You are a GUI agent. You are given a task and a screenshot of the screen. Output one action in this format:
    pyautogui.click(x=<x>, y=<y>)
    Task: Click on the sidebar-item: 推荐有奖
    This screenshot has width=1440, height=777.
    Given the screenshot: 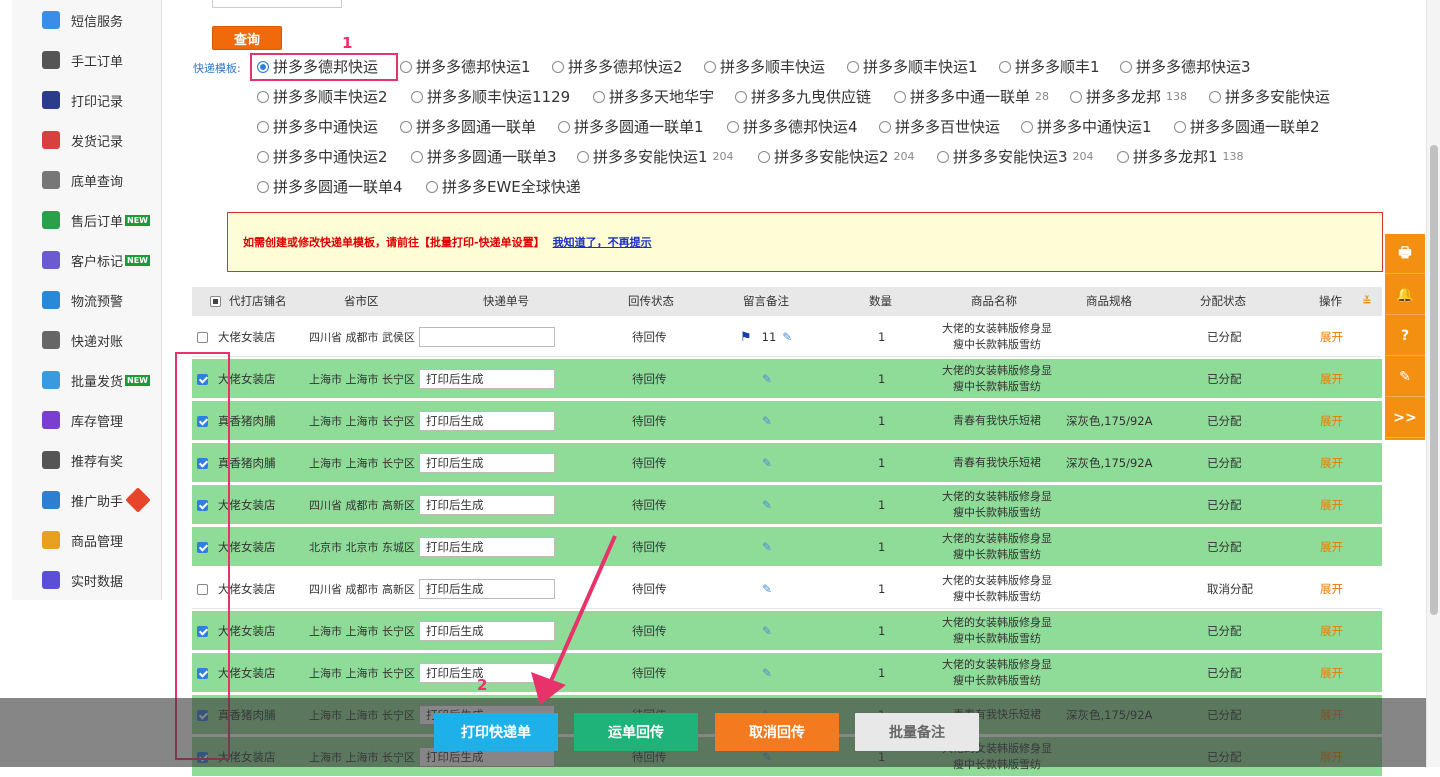 What is the action you would take?
    pyautogui.click(x=87, y=460)
    